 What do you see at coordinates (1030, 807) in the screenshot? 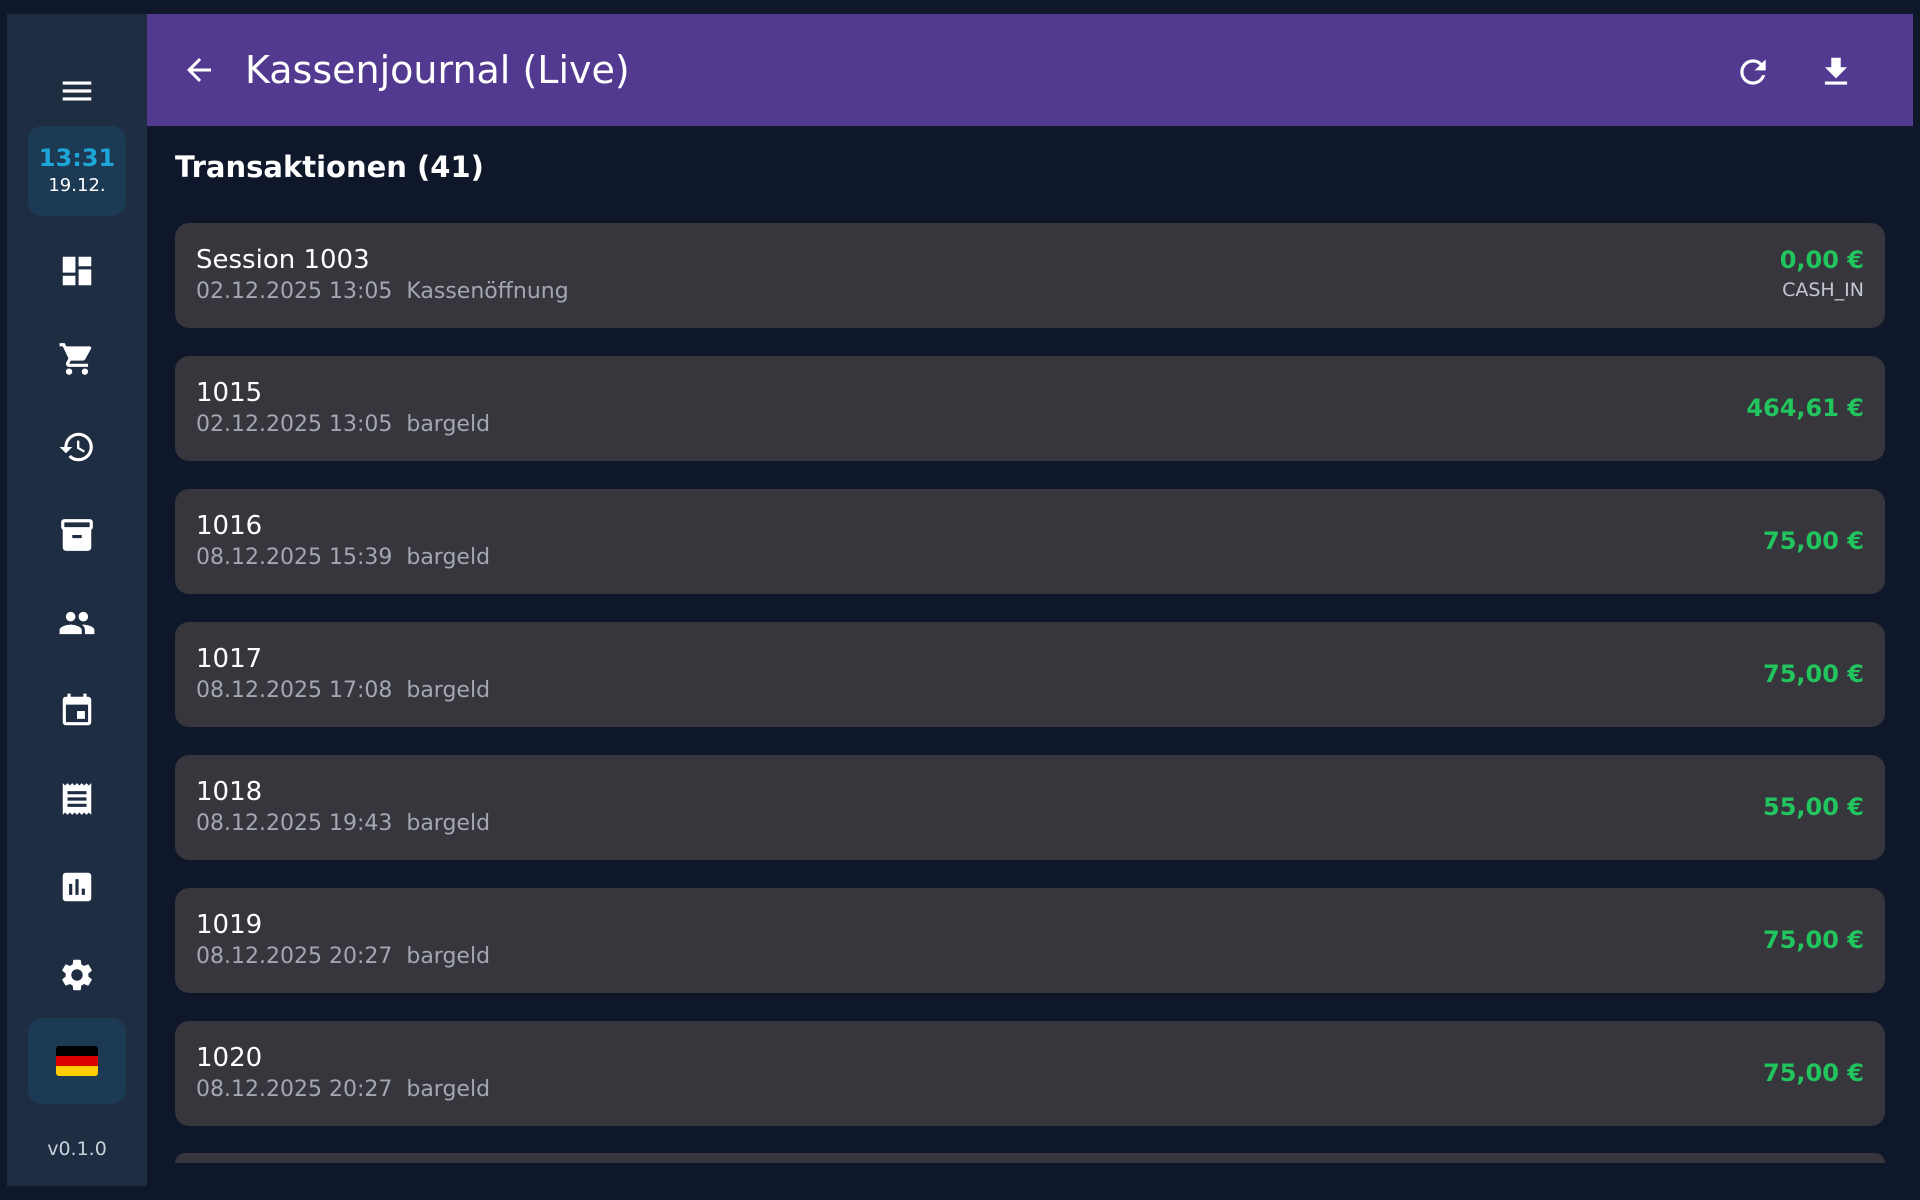
I see `transaction-card: 1018 08.12.2025 19:43 bargeld 55,00 €` at bounding box center [1030, 807].